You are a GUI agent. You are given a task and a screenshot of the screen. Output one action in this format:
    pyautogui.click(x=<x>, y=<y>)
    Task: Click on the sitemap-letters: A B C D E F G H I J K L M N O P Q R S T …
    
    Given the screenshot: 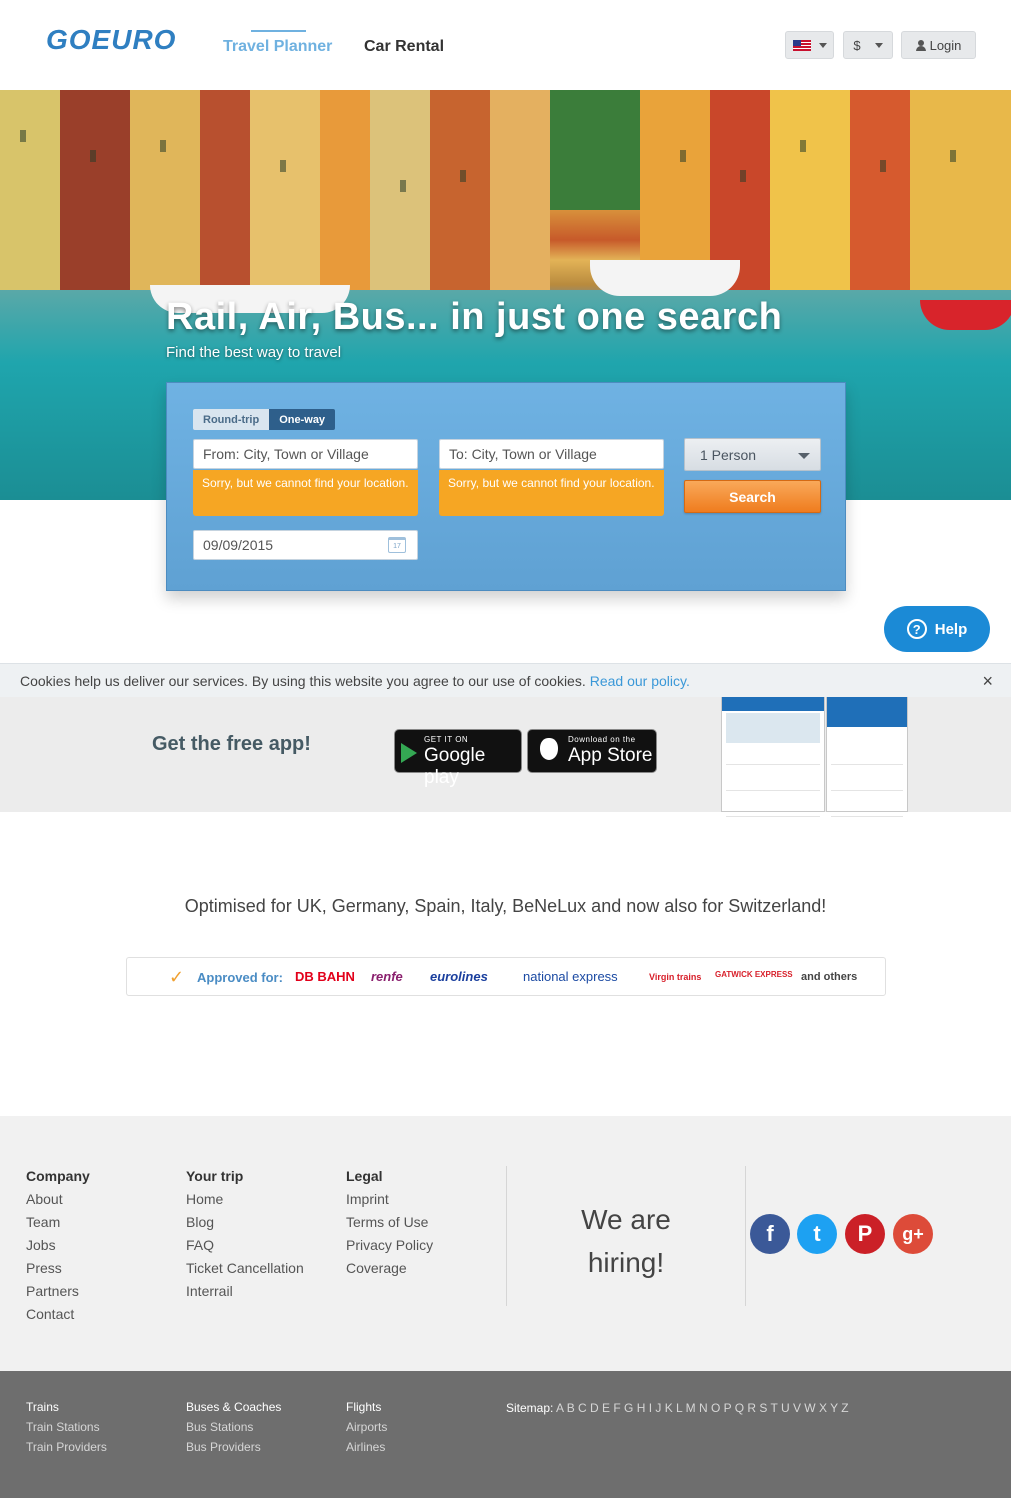 What is the action you would take?
    pyautogui.click(x=702, y=1408)
    